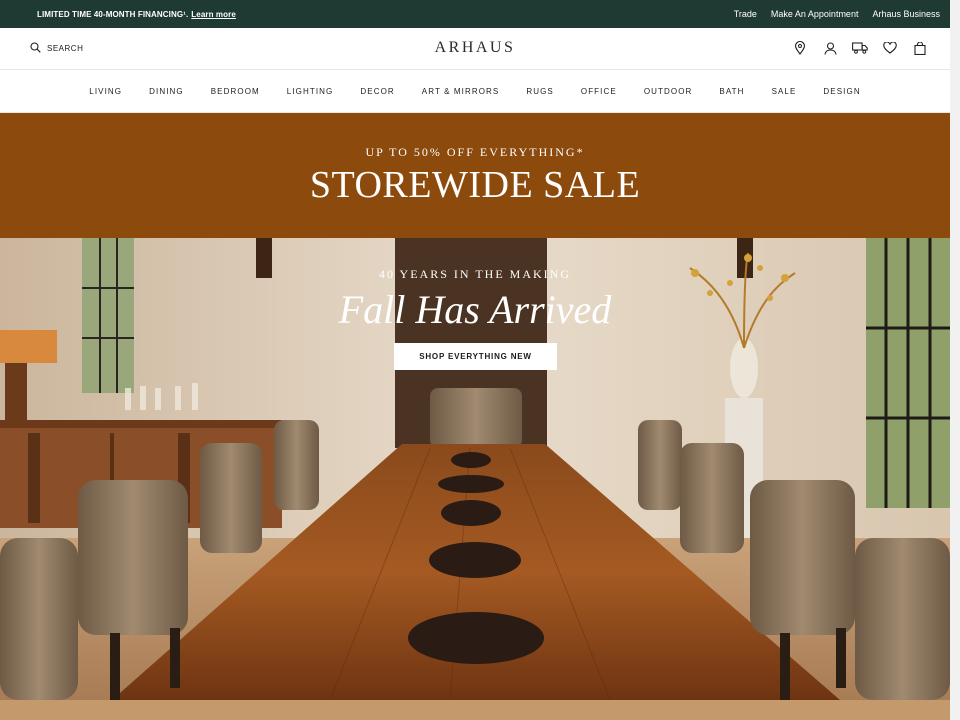 The width and height of the screenshot is (960, 720). Describe the element at coordinates (540, 91) in the screenshot. I see `nav-rugs: RUGS` at that location.